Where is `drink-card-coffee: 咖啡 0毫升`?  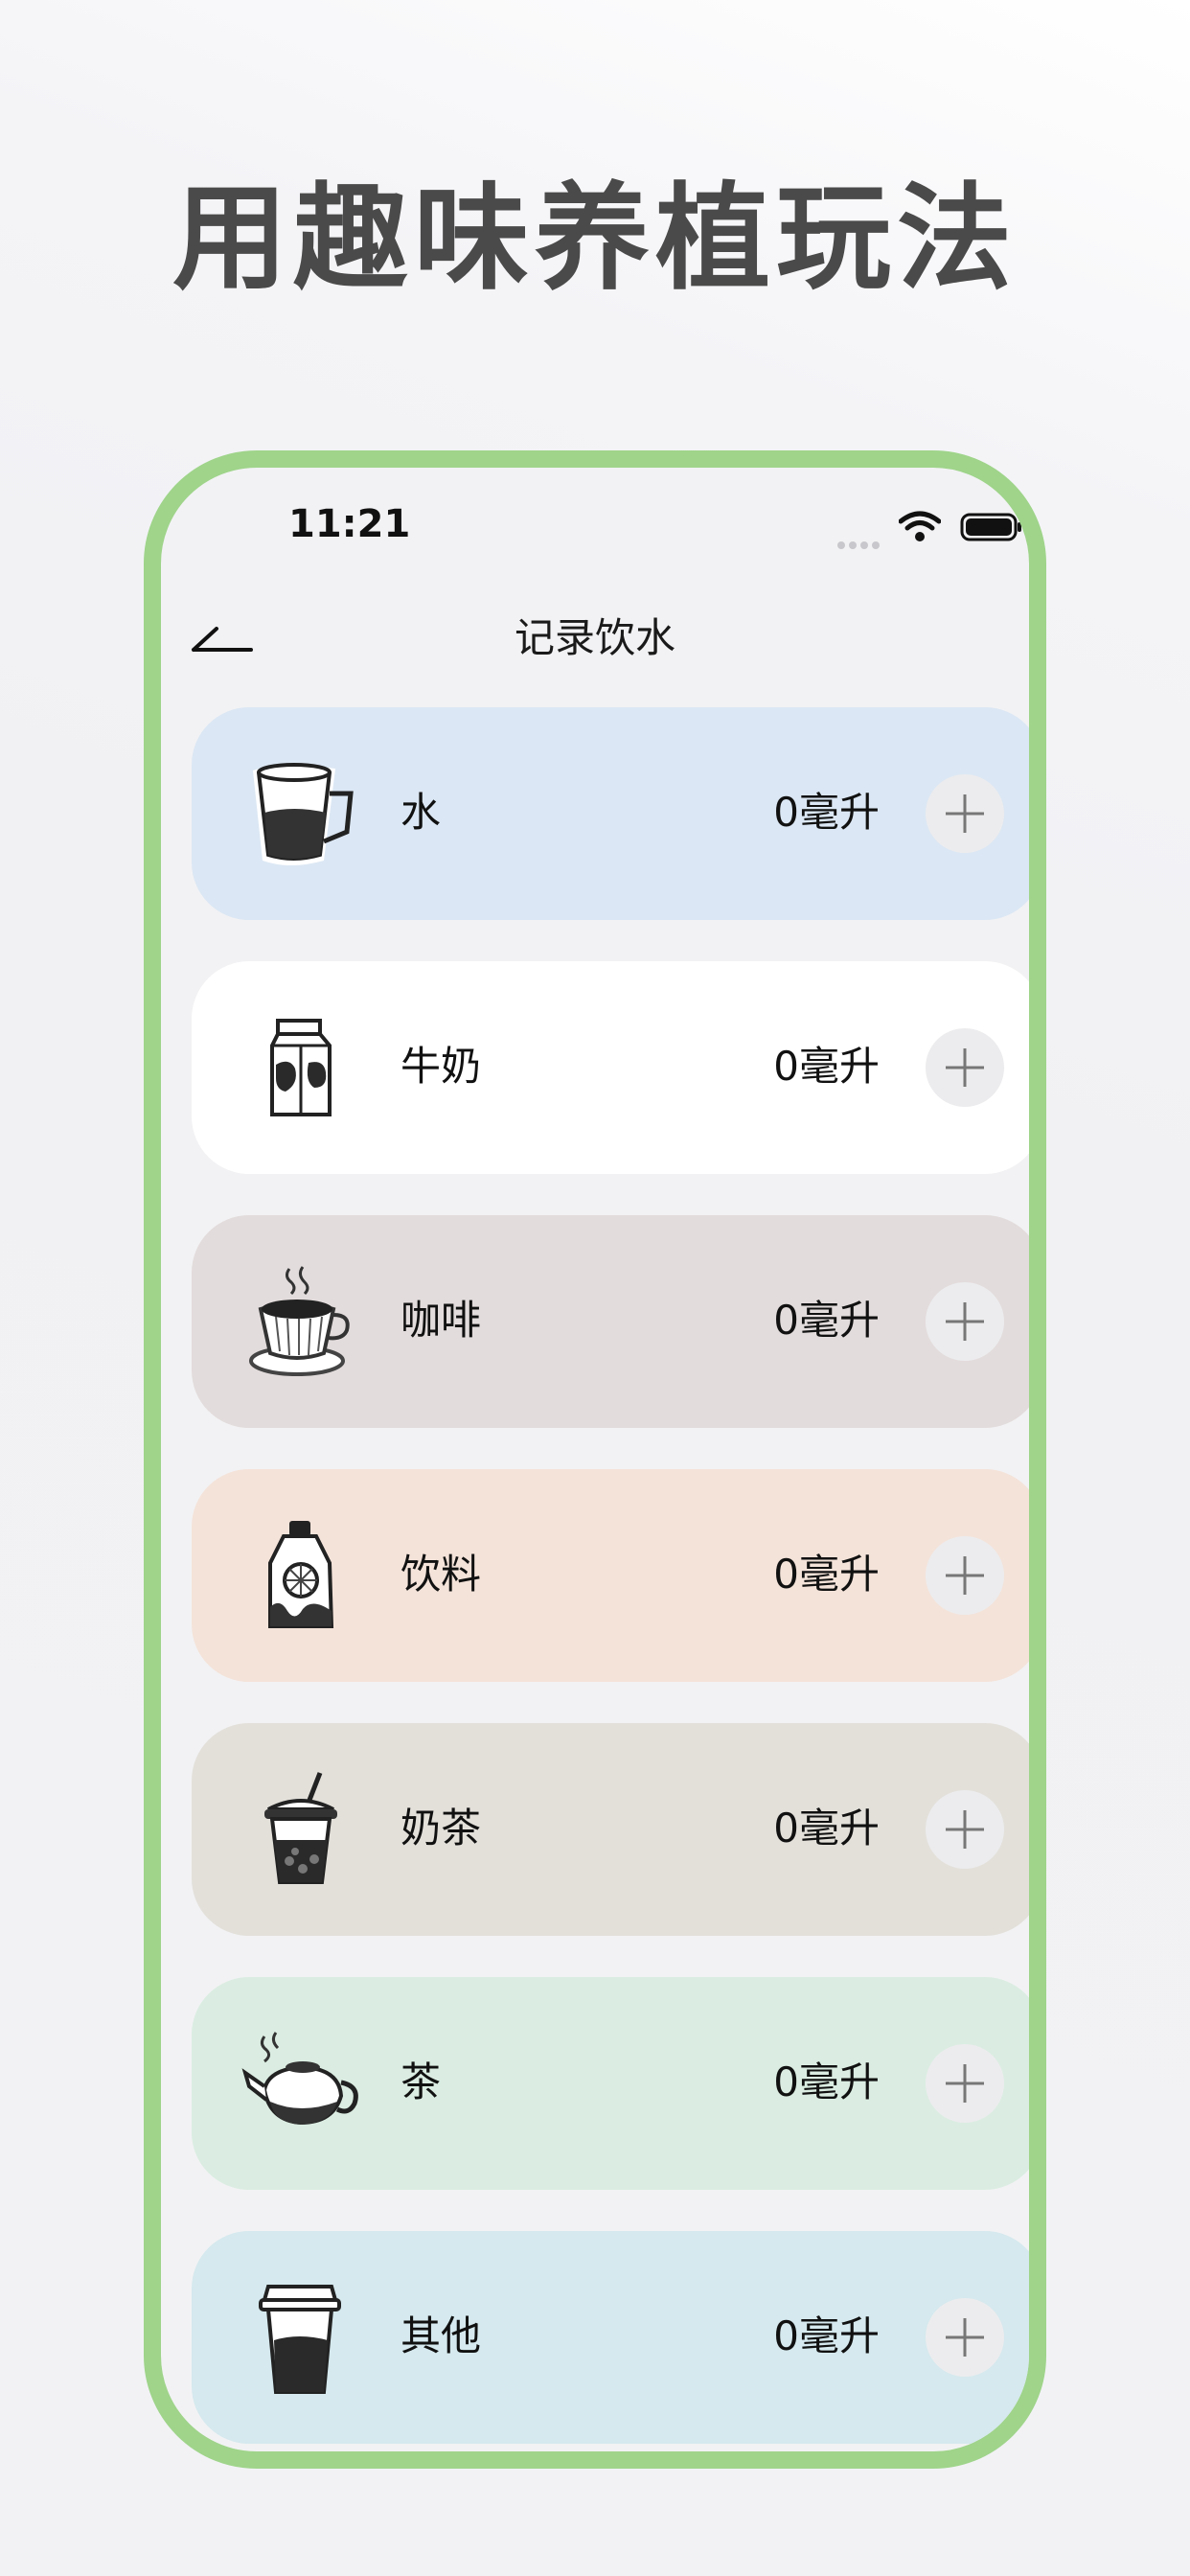 drink-card-coffee: 咖啡 0毫升 is located at coordinates (610, 1321).